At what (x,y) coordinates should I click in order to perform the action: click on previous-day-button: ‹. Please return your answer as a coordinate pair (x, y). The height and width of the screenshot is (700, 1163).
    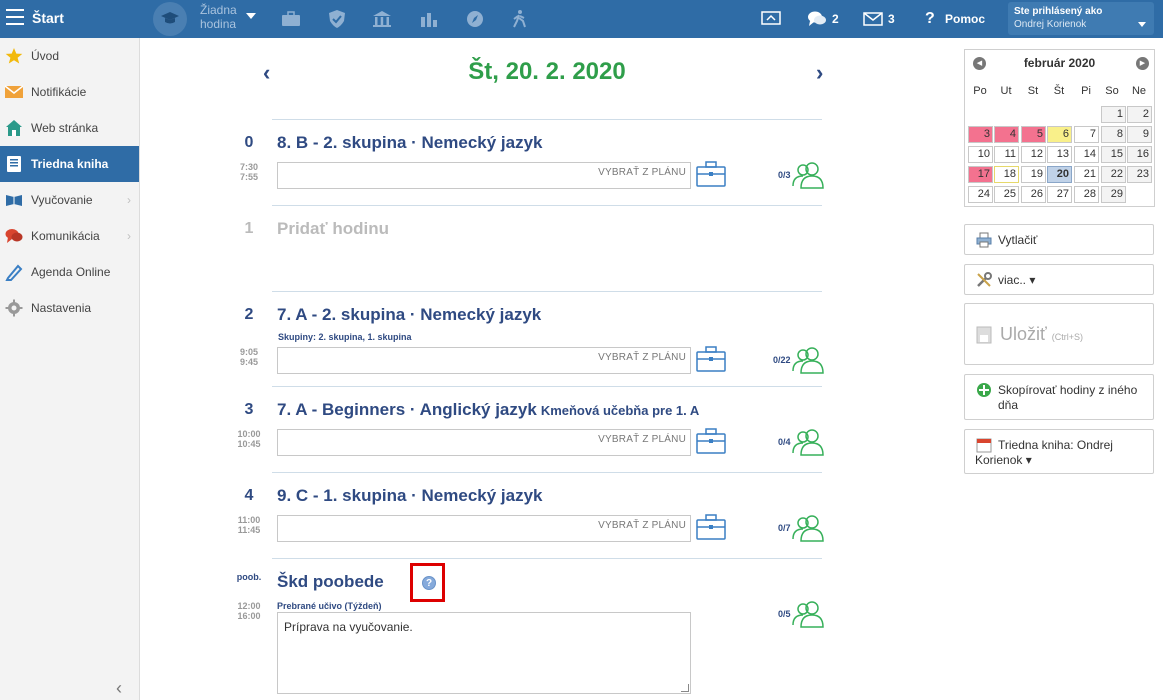
    Looking at the image, I should click on (266, 73).